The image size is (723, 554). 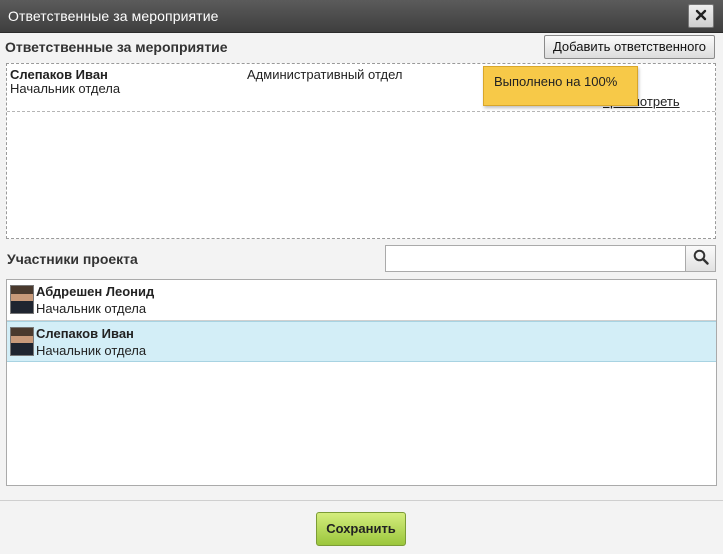 What do you see at coordinates (535, 258) in the screenshot?
I see `search-input` at bounding box center [535, 258].